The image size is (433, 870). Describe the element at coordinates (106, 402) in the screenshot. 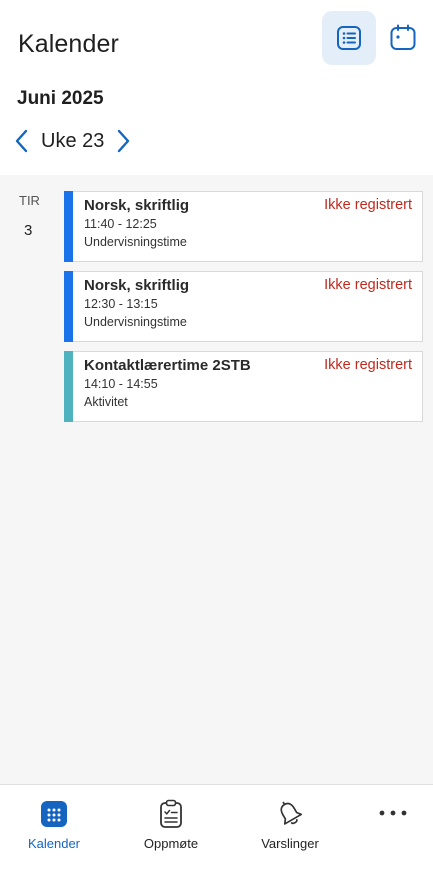

I see `event-type: Aktivitet` at that location.